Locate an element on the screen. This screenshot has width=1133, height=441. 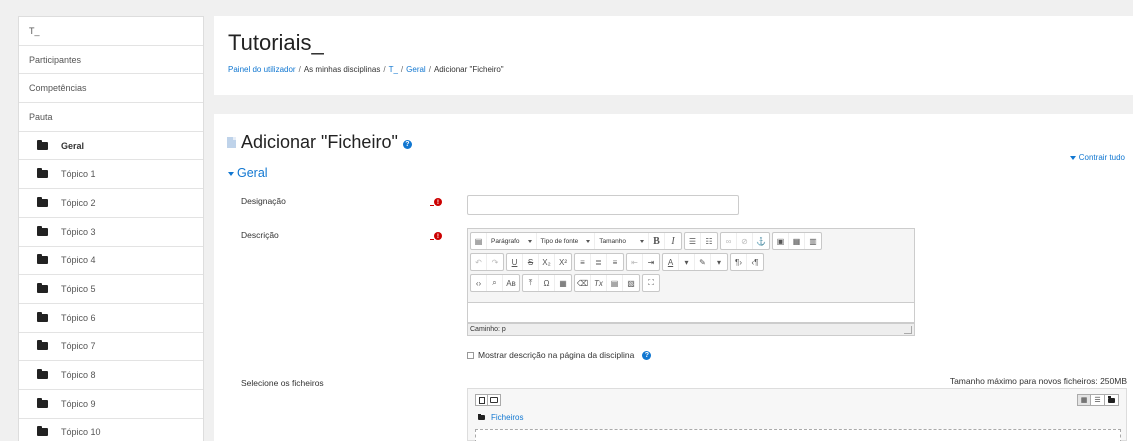
fullscreen-button: ⛶ is located at coordinates (651, 283).